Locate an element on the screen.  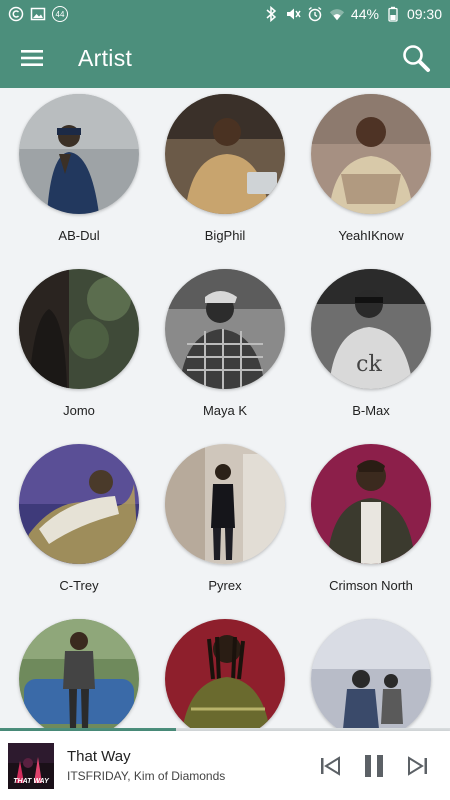
alarm-icon is located at coordinates (315, 14).